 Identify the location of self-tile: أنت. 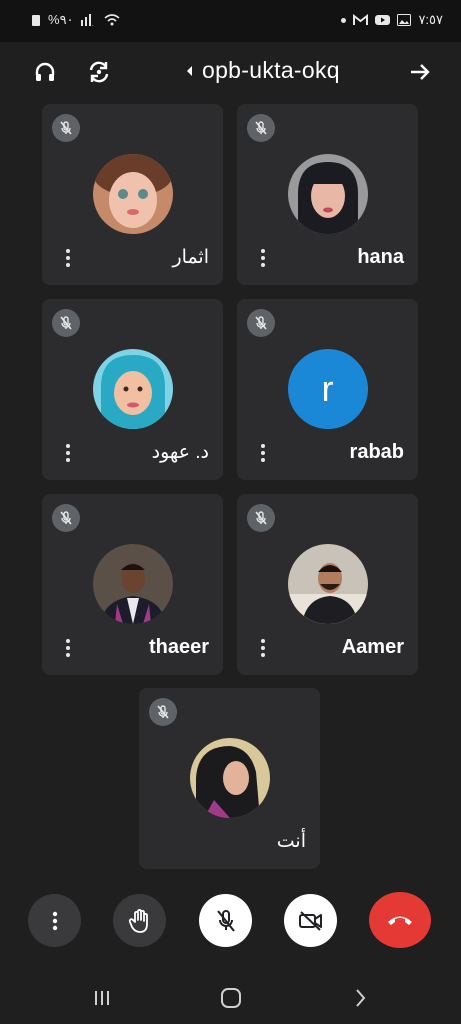
(229, 778).